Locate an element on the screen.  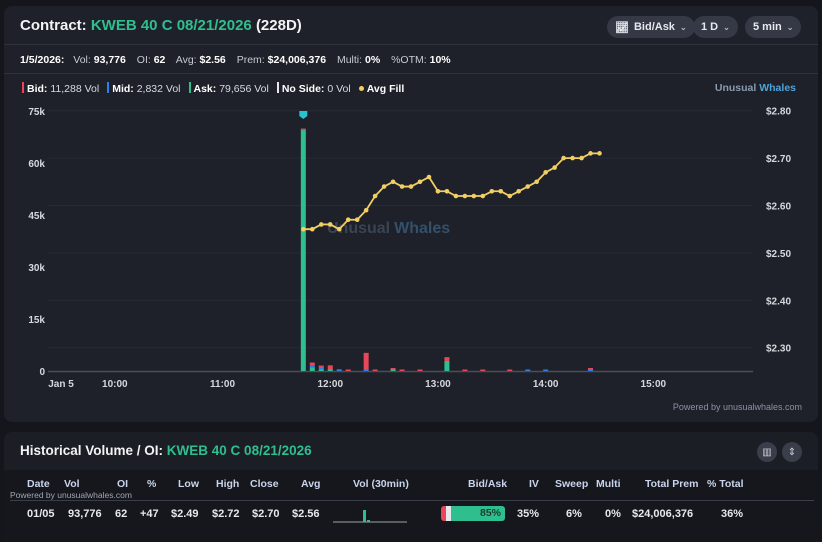
cell-low: $2.49 is located at coordinates (185, 514).